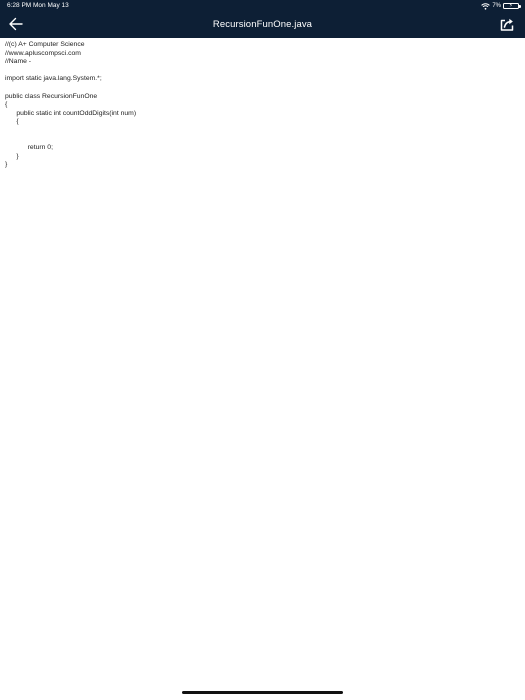 This screenshot has width=525, height=700. What do you see at coordinates (496, 6) in the screenshot?
I see `battery-percent: 7%` at bounding box center [496, 6].